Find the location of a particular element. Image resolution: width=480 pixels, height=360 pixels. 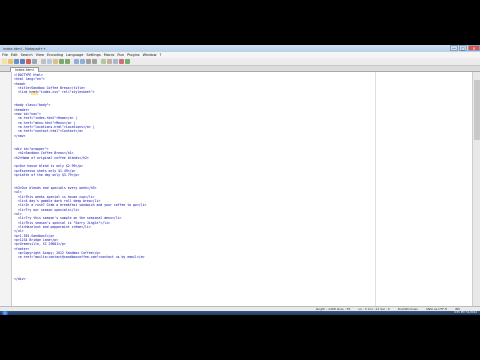

menu-item-: ? is located at coordinates (160, 55).